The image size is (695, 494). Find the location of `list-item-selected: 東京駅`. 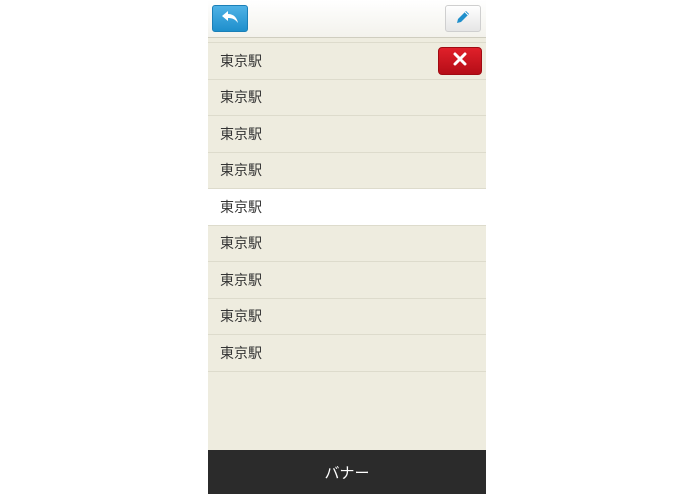

list-item-selected: 東京駅 is located at coordinates (347, 207).